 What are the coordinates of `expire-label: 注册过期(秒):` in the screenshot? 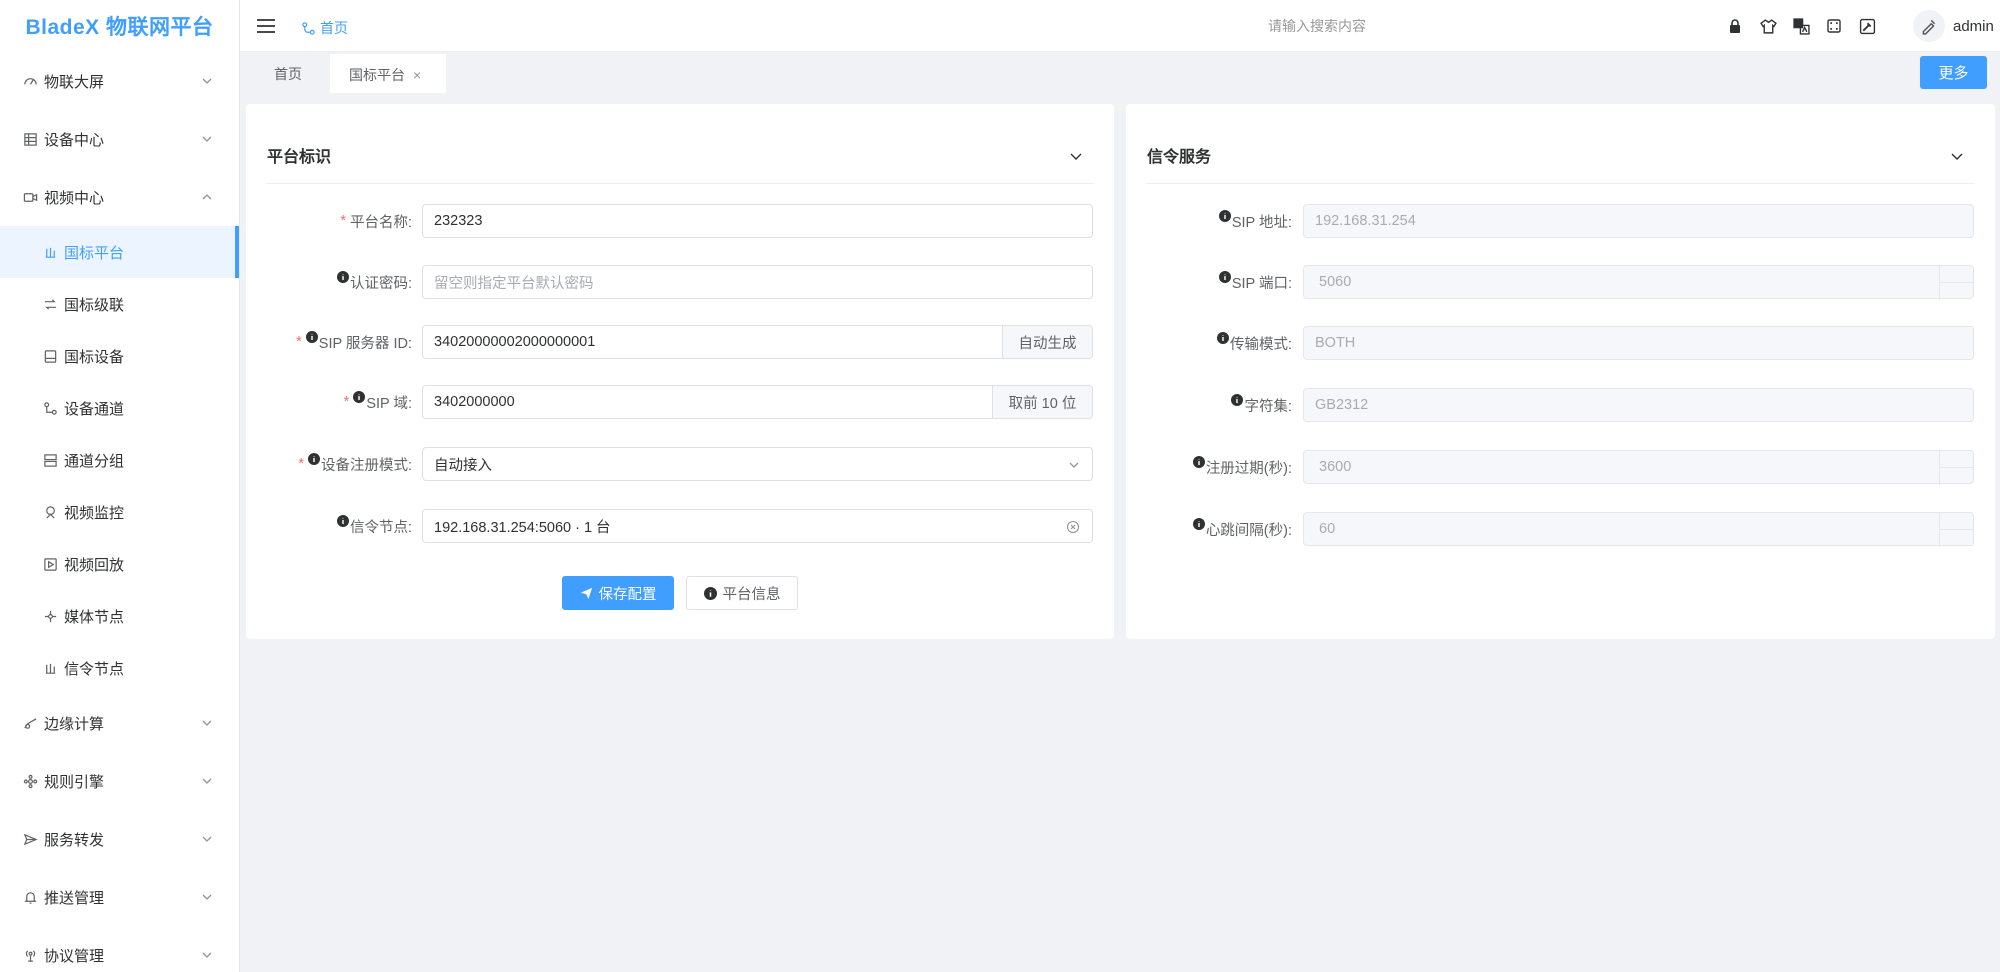 It's located at (1209, 467).